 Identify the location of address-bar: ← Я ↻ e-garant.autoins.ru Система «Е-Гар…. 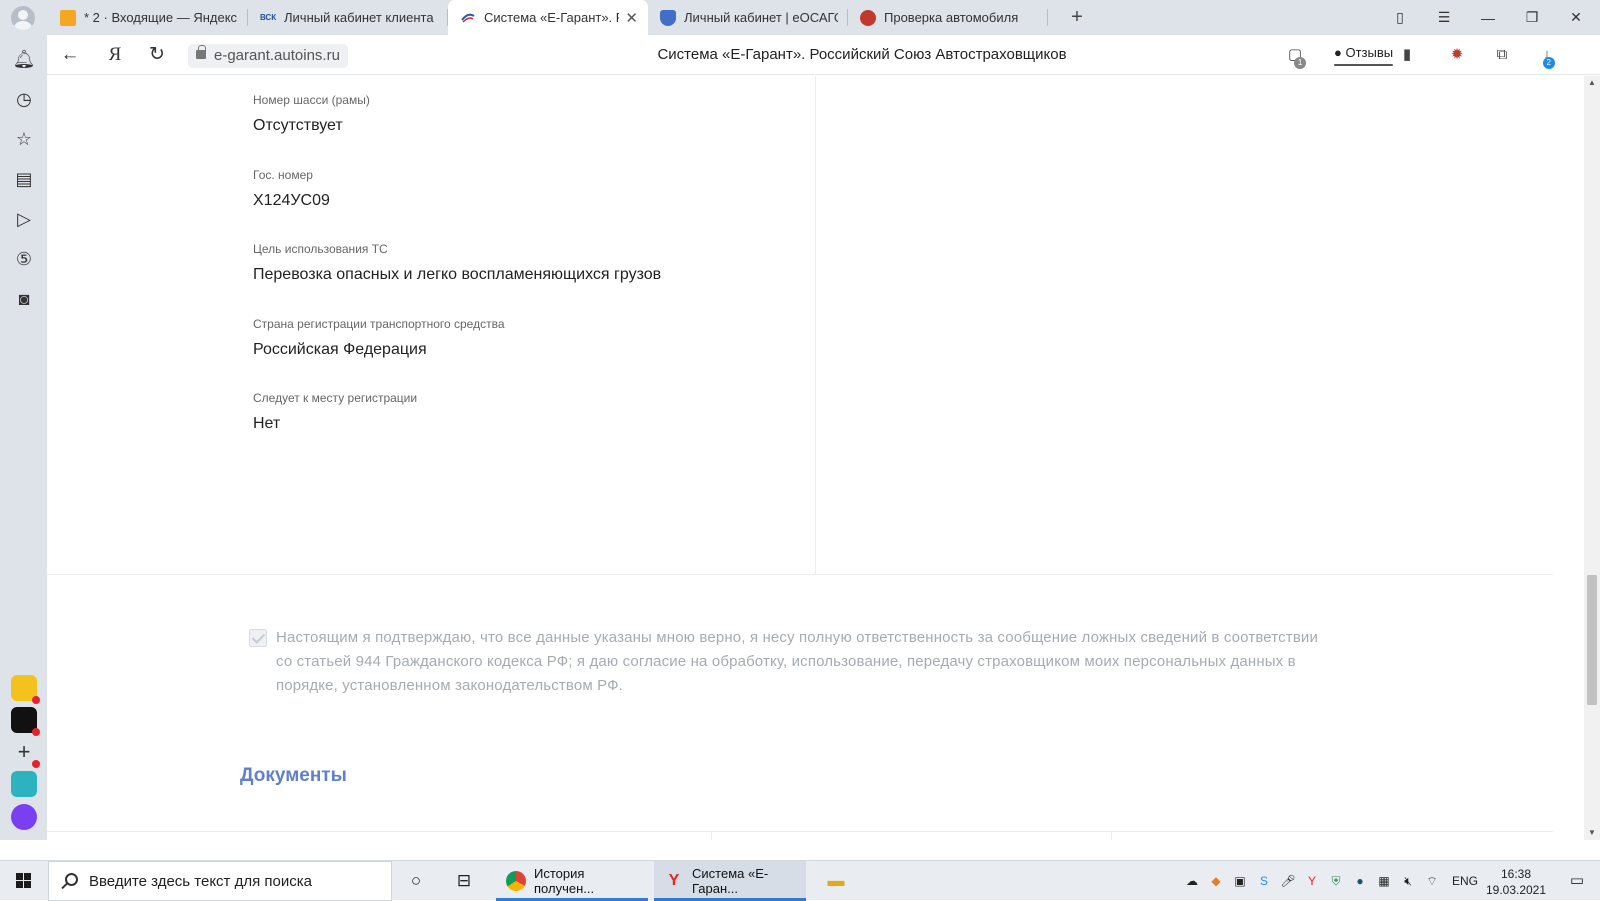
(823, 55).